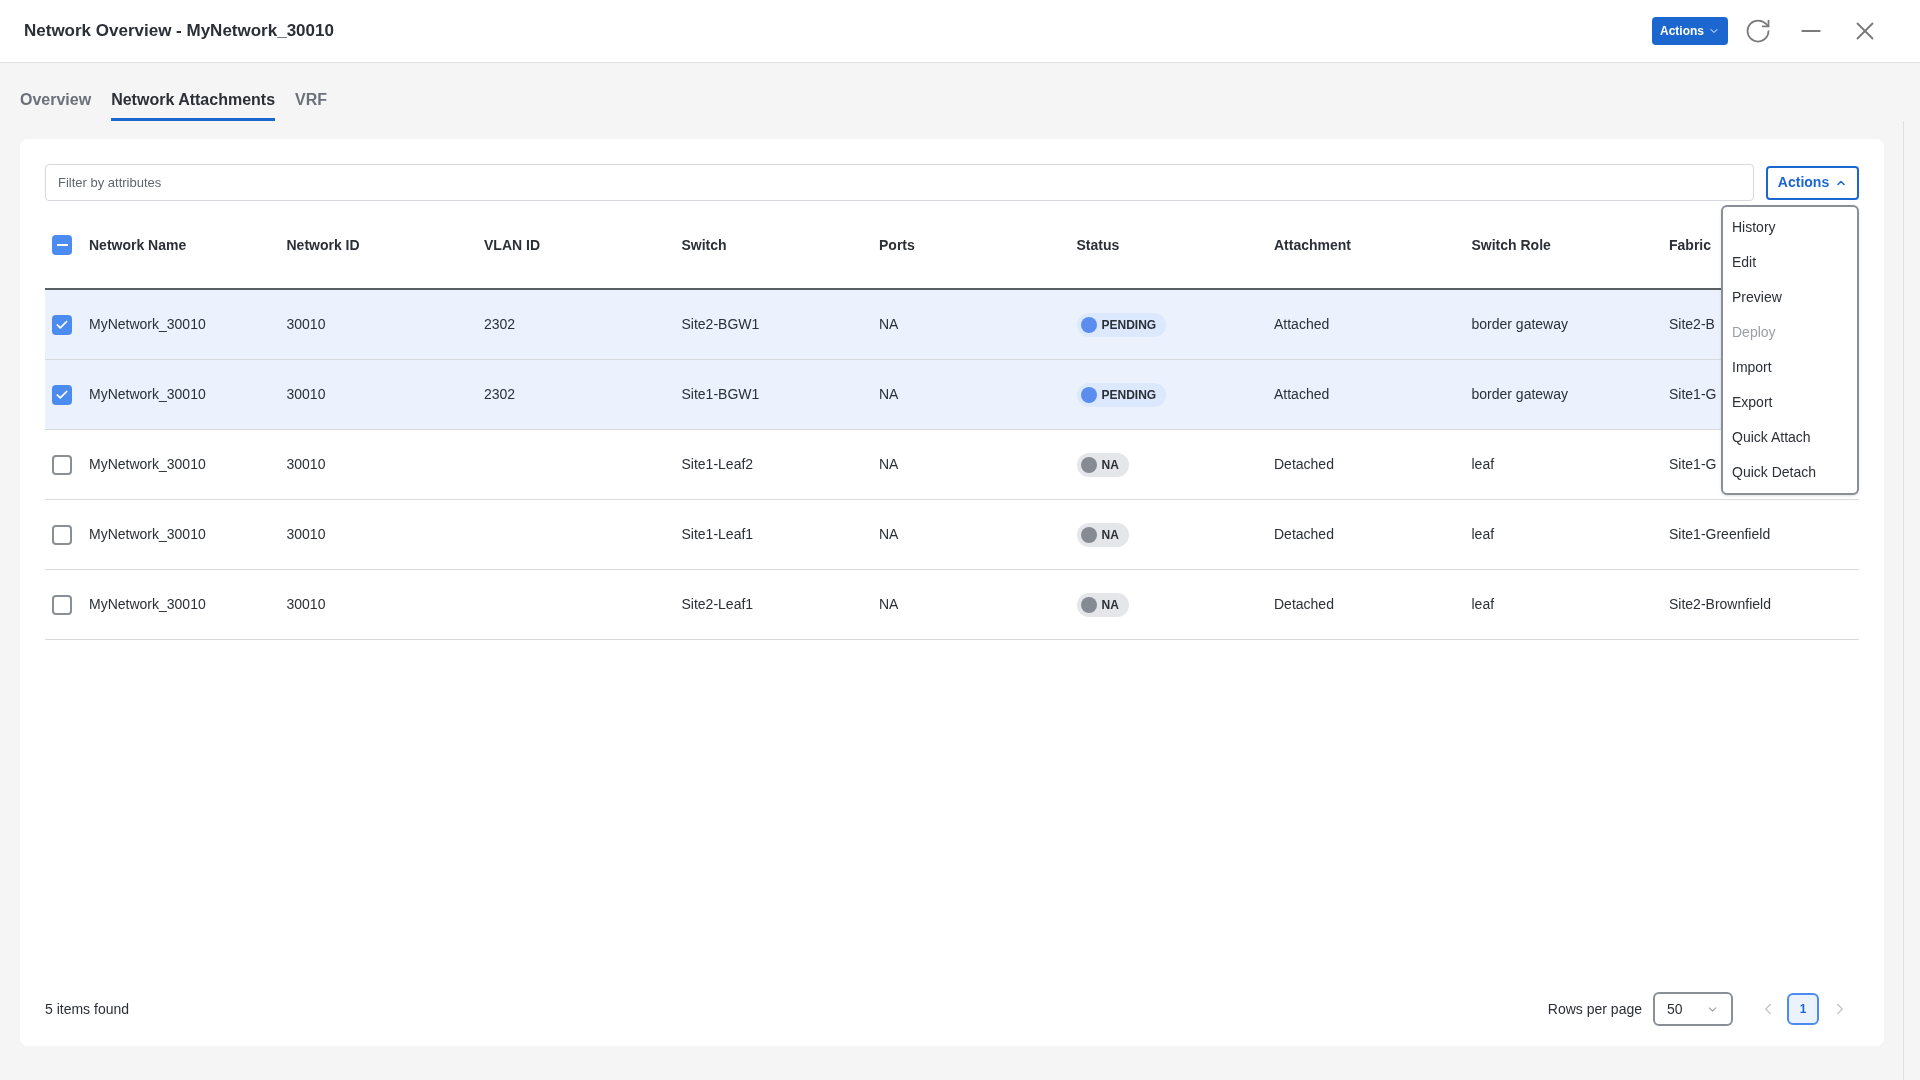 The width and height of the screenshot is (1920, 1080). I want to click on table-cell-text: Site2-BGW1, so click(720, 324).